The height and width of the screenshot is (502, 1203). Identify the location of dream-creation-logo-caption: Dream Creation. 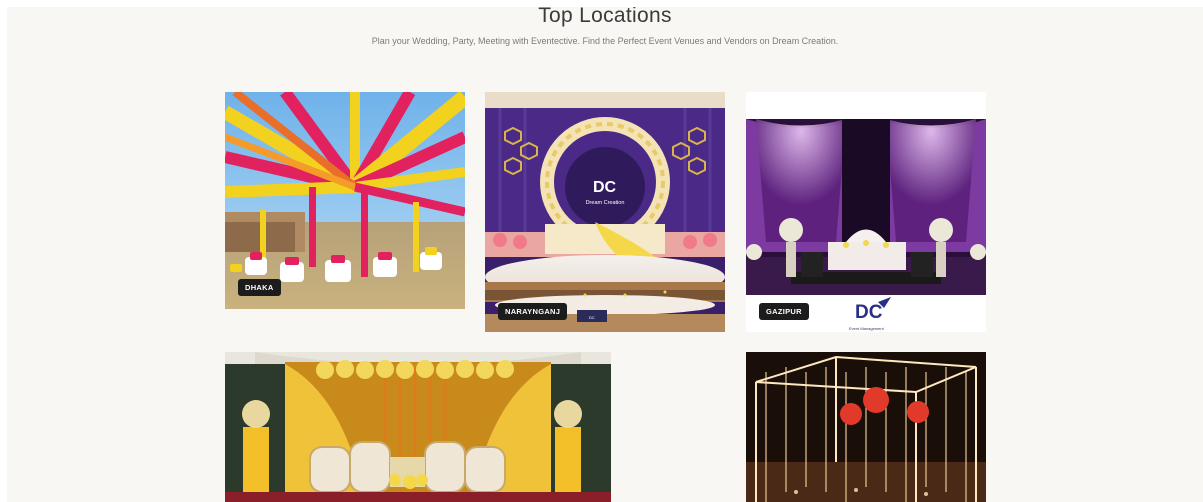
(605, 203).